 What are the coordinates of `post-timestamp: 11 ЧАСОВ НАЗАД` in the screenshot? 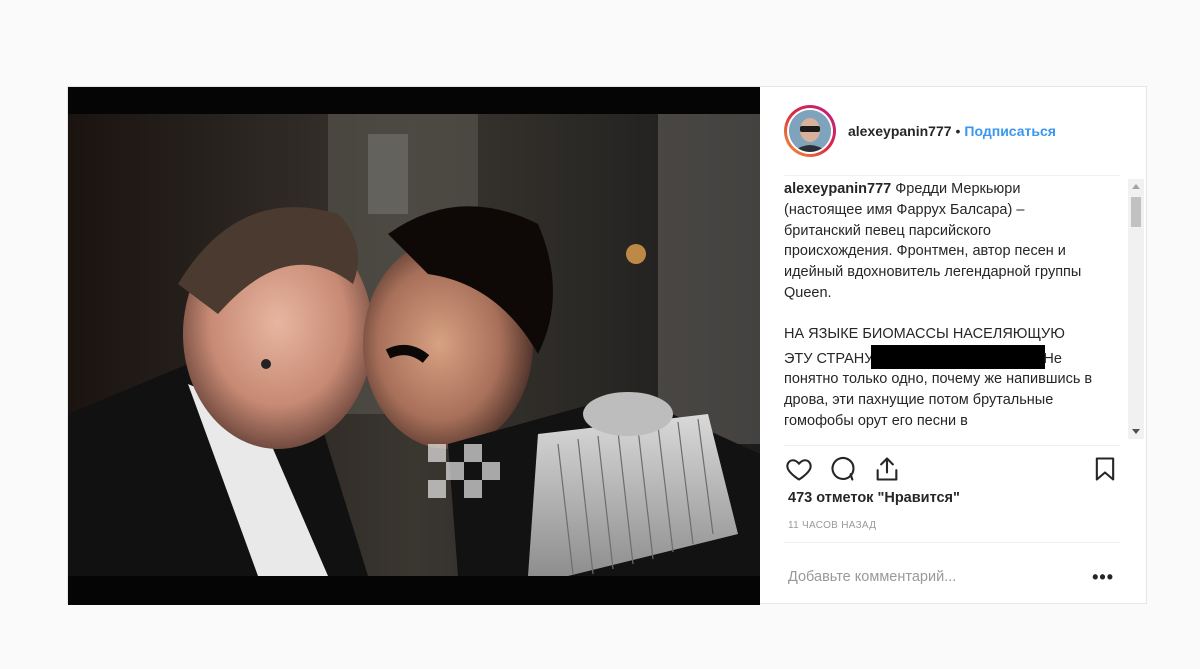 It's located at (832, 525).